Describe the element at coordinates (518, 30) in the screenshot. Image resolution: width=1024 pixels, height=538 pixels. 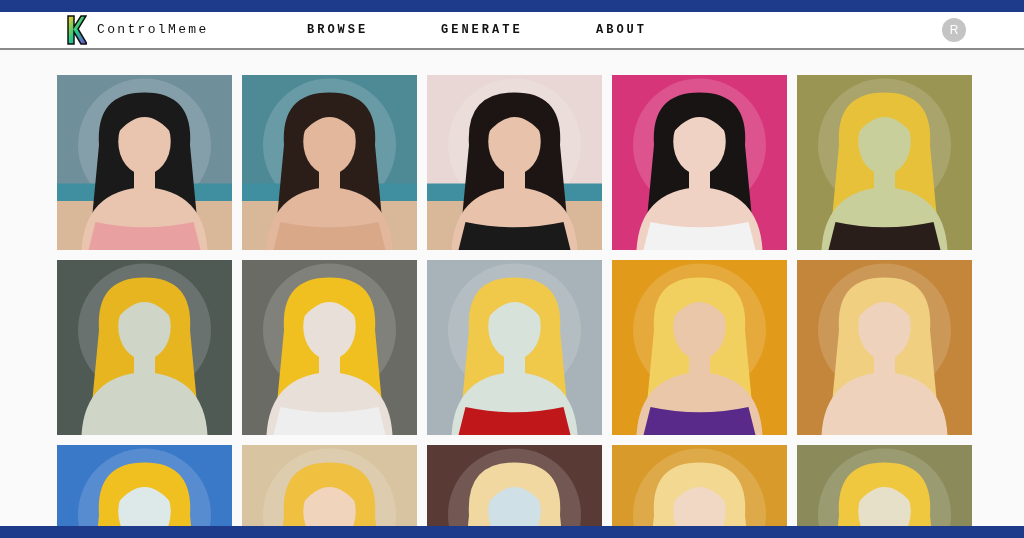
I see `nav-link: GENERATE` at that location.